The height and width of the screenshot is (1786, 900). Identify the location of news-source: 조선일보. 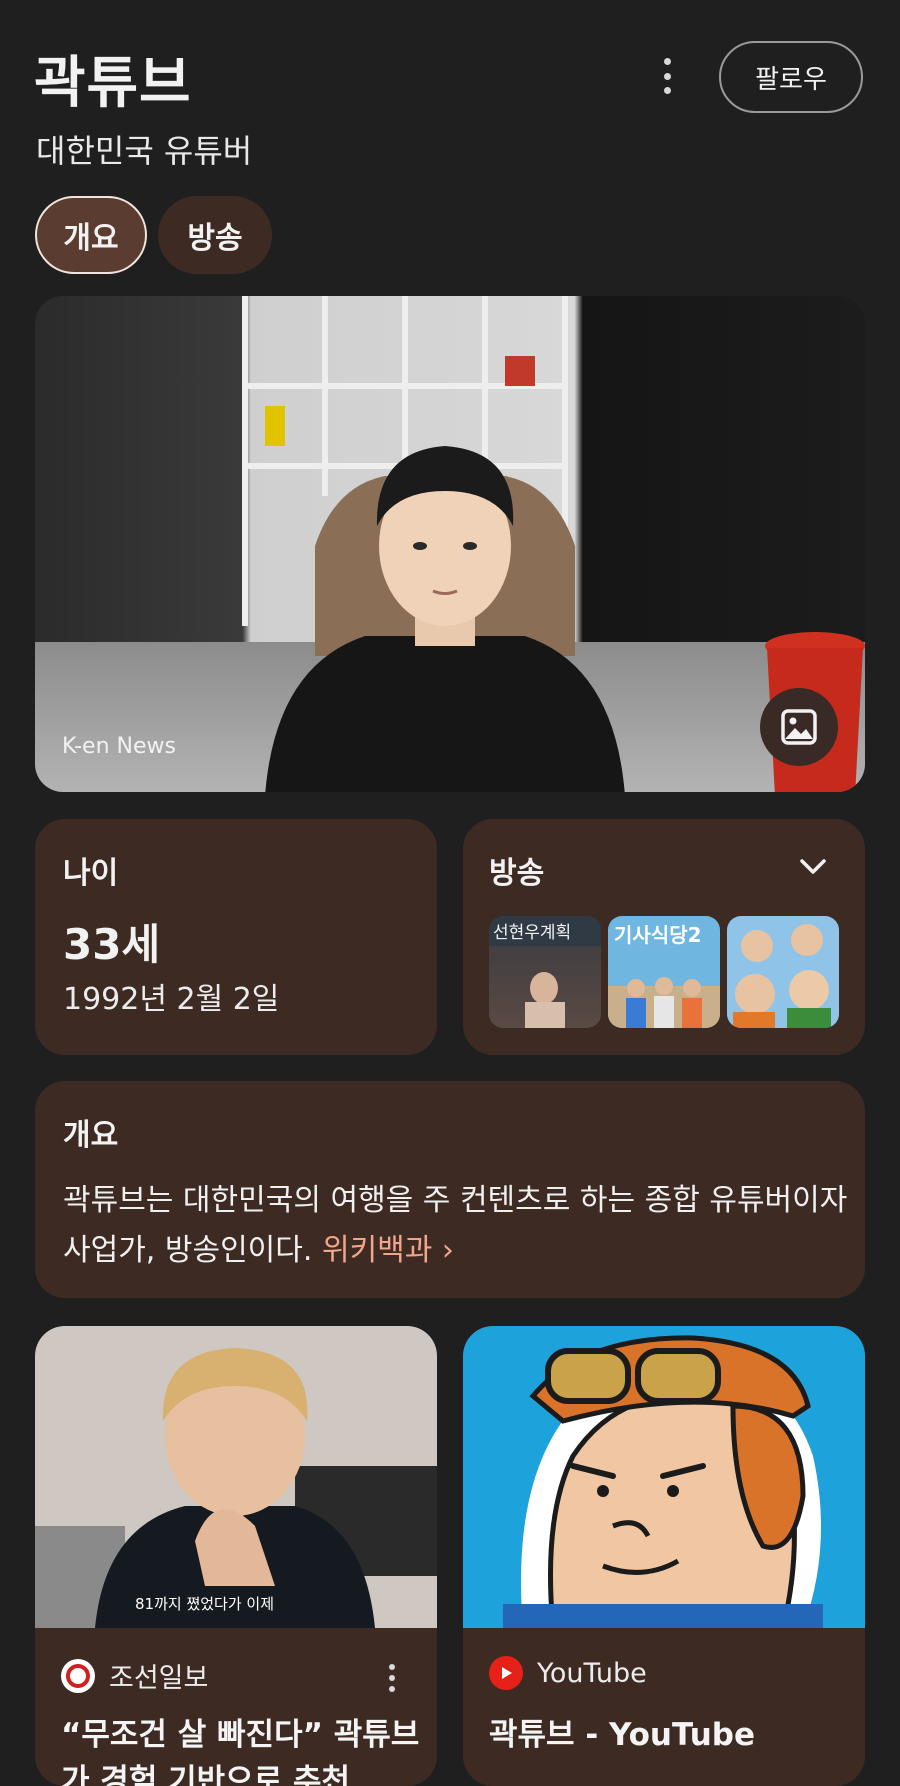
(134, 1675).